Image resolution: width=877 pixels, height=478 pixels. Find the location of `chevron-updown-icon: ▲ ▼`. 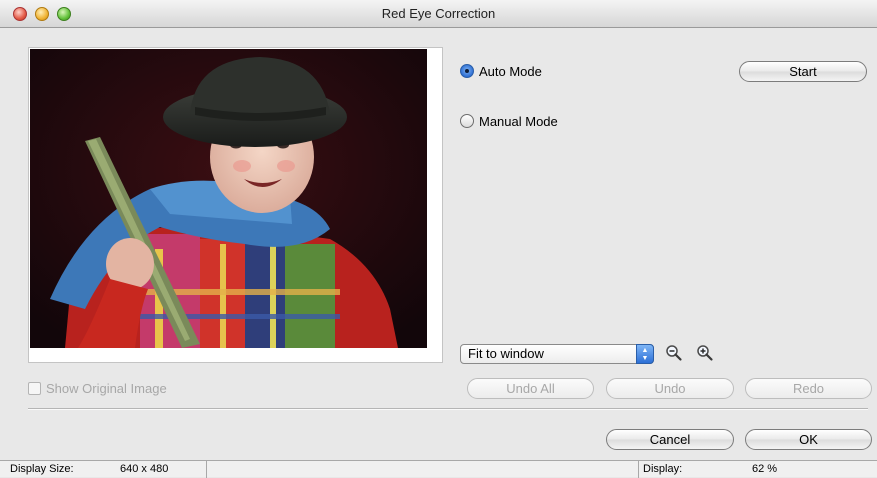

chevron-updown-icon: ▲ ▼ is located at coordinates (645, 354).